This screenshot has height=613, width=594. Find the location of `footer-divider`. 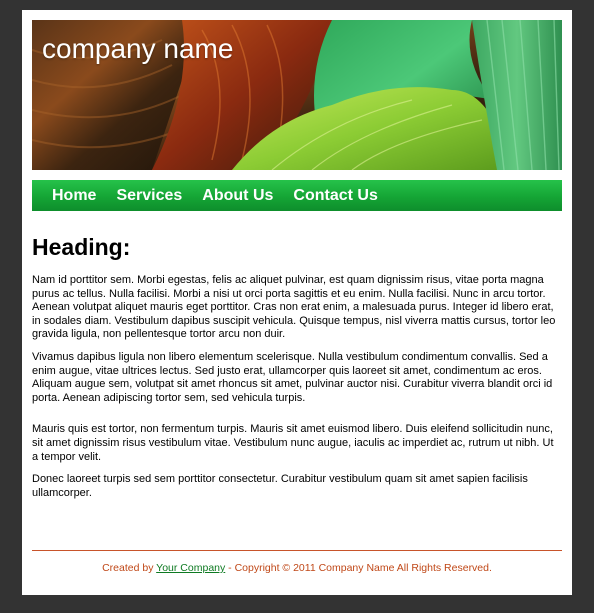

footer-divider is located at coordinates (297, 550).